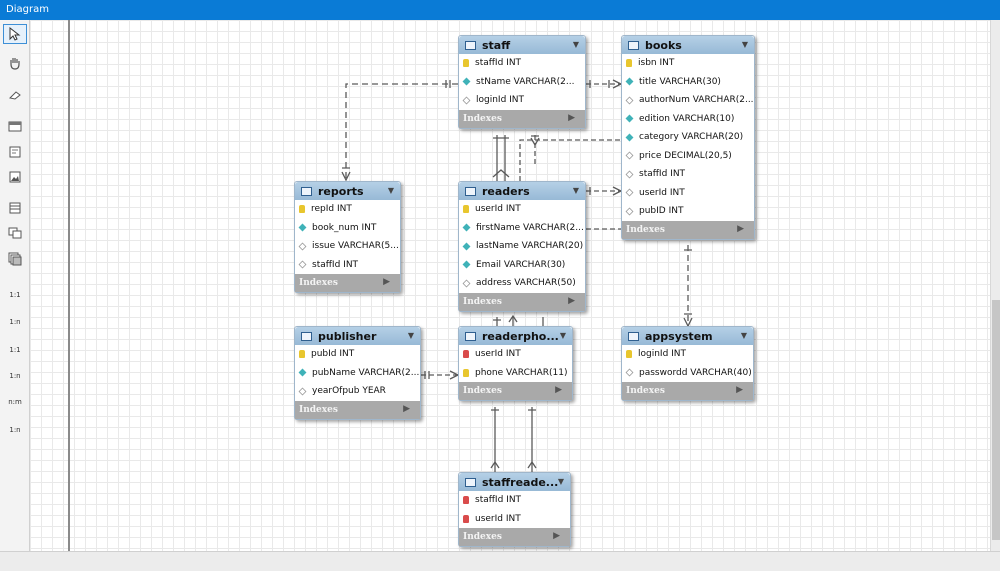 The image size is (1000, 571). Describe the element at coordinates (687, 373) in the screenshot. I see `column-row: passwordd VARCHAR(40)` at that location.